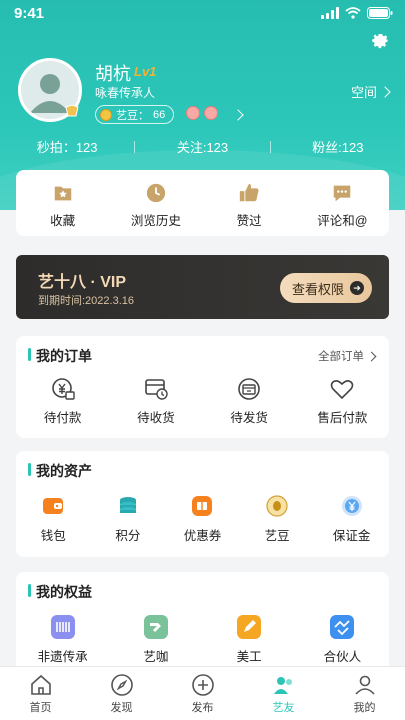 The width and height of the screenshot is (405, 720). What do you see at coordinates (342, 401) in the screenshot?
I see `order-after-sales: 售后付款` at bounding box center [342, 401].